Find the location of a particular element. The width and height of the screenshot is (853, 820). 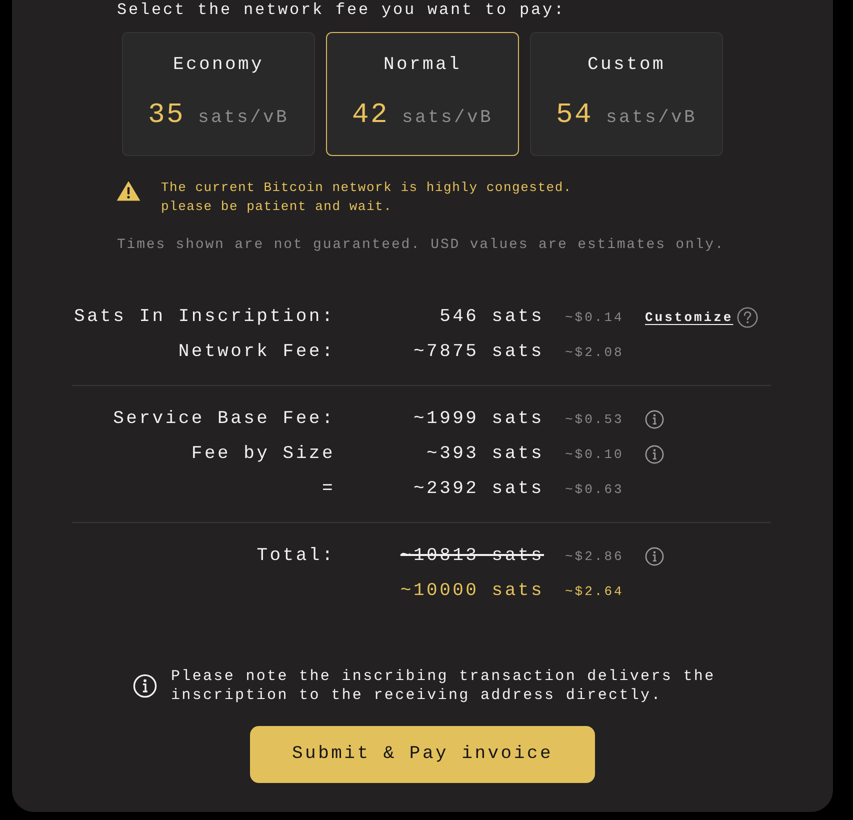

fee-rate-value: 35 is located at coordinates (166, 116).